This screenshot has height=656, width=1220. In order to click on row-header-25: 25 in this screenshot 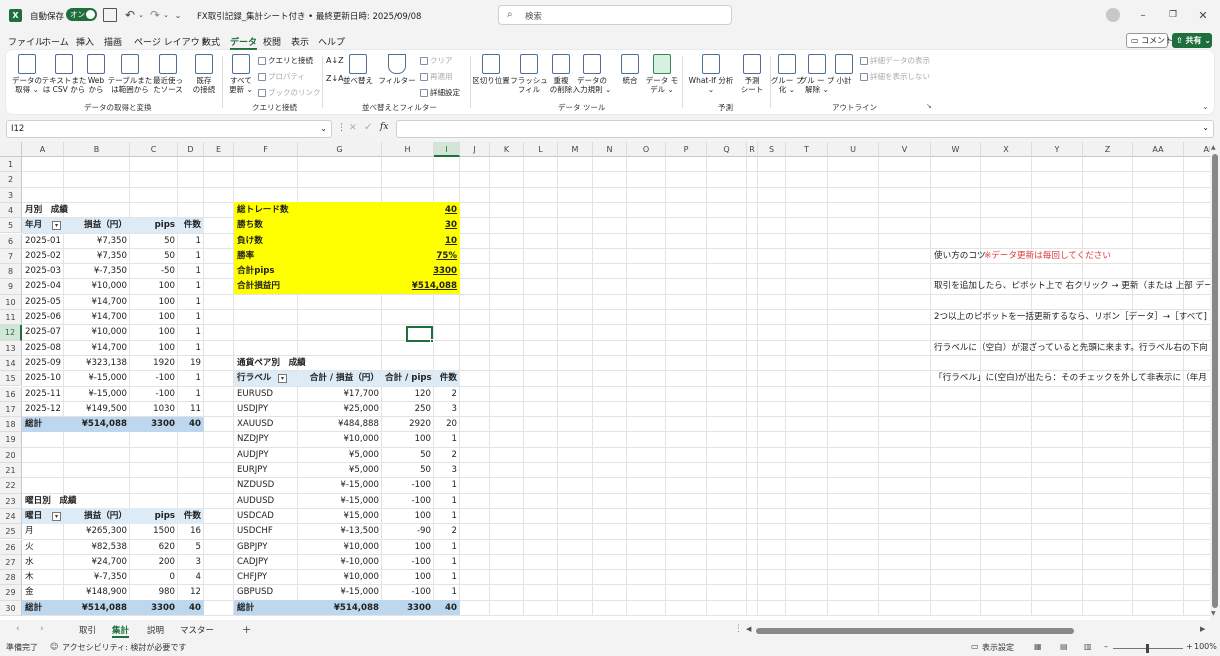, I will do `click(11, 532)`.